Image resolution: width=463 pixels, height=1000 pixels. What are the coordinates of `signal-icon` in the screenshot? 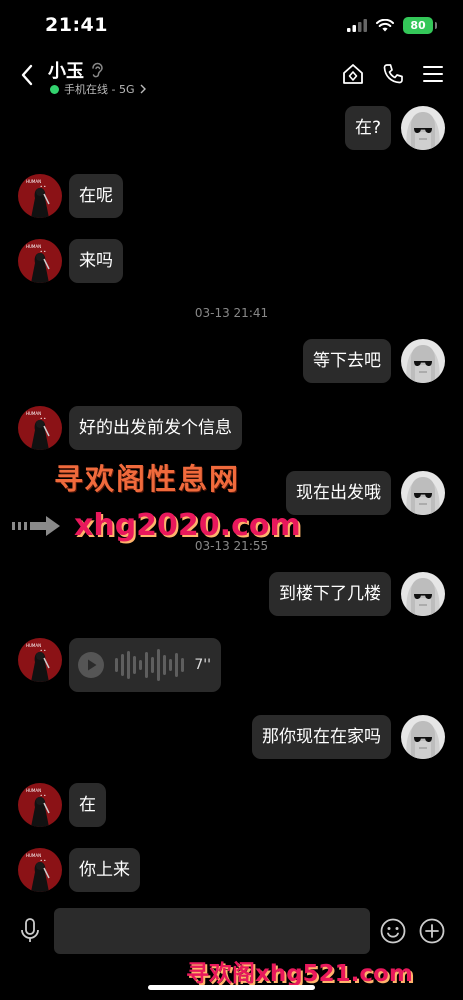 It's located at (357, 25).